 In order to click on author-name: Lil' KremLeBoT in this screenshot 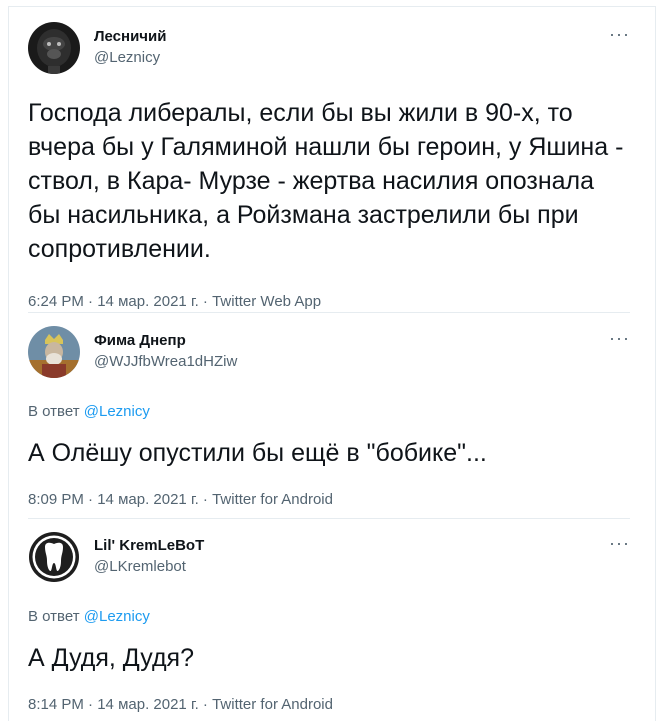, I will do `click(149, 546)`.